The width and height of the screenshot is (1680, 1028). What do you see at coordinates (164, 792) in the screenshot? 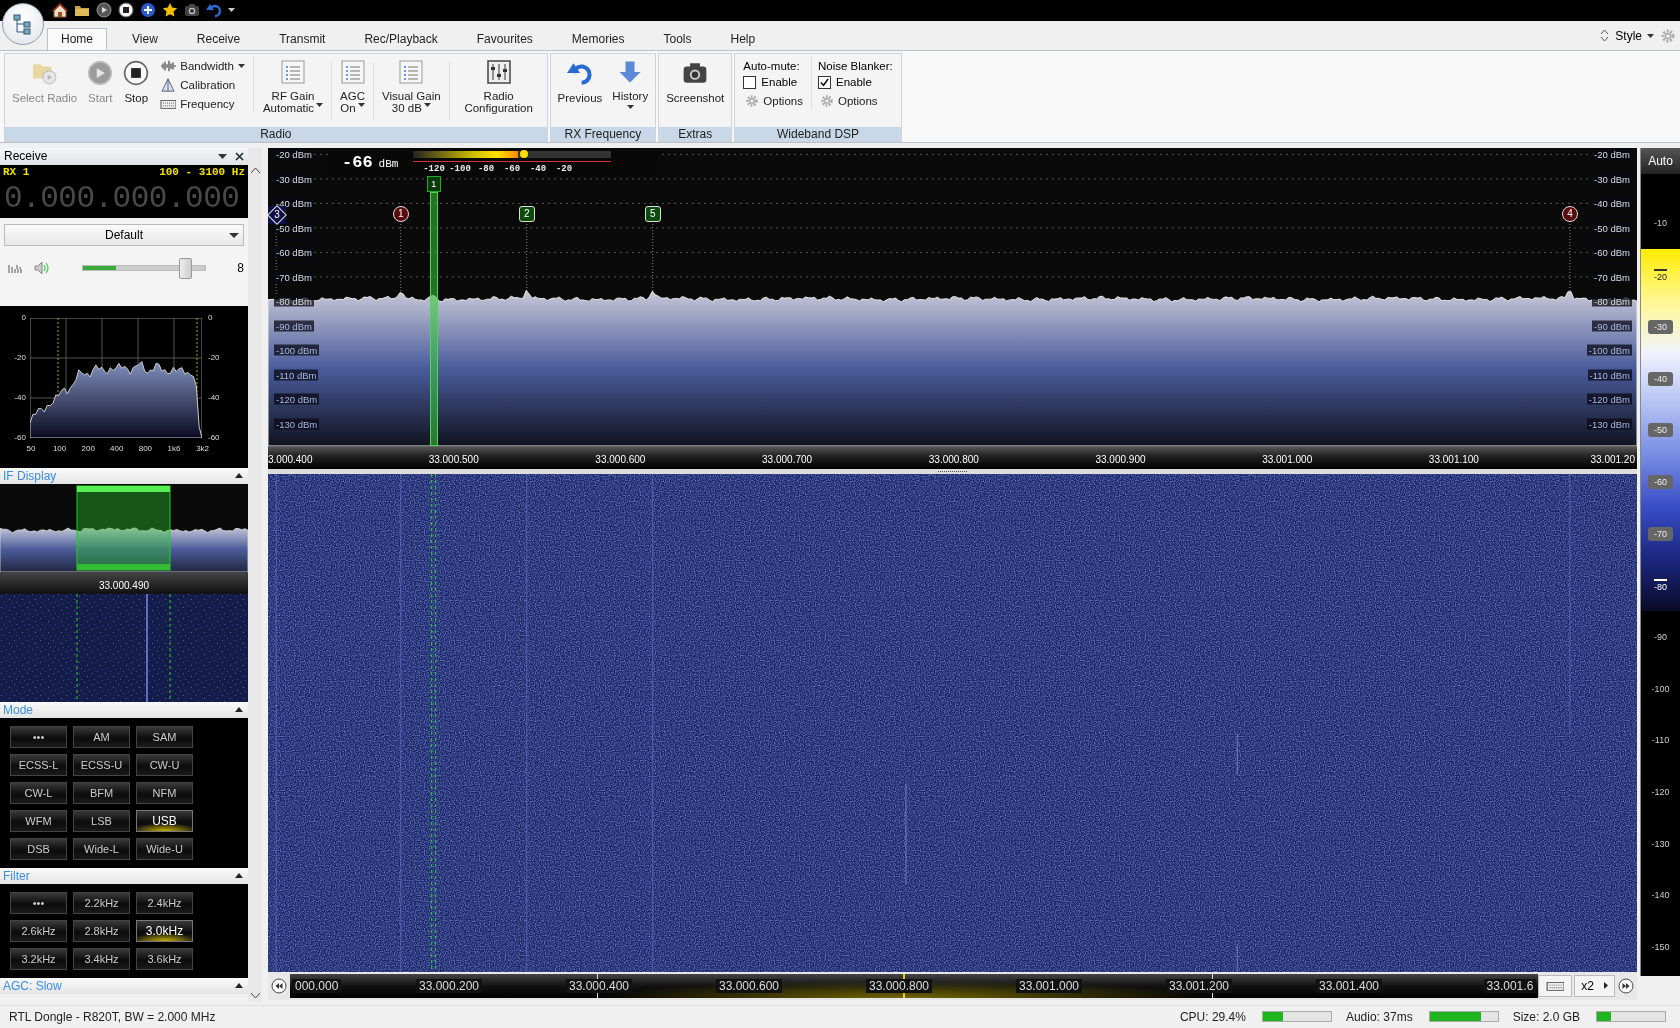
I see `mode-button: NFM` at bounding box center [164, 792].